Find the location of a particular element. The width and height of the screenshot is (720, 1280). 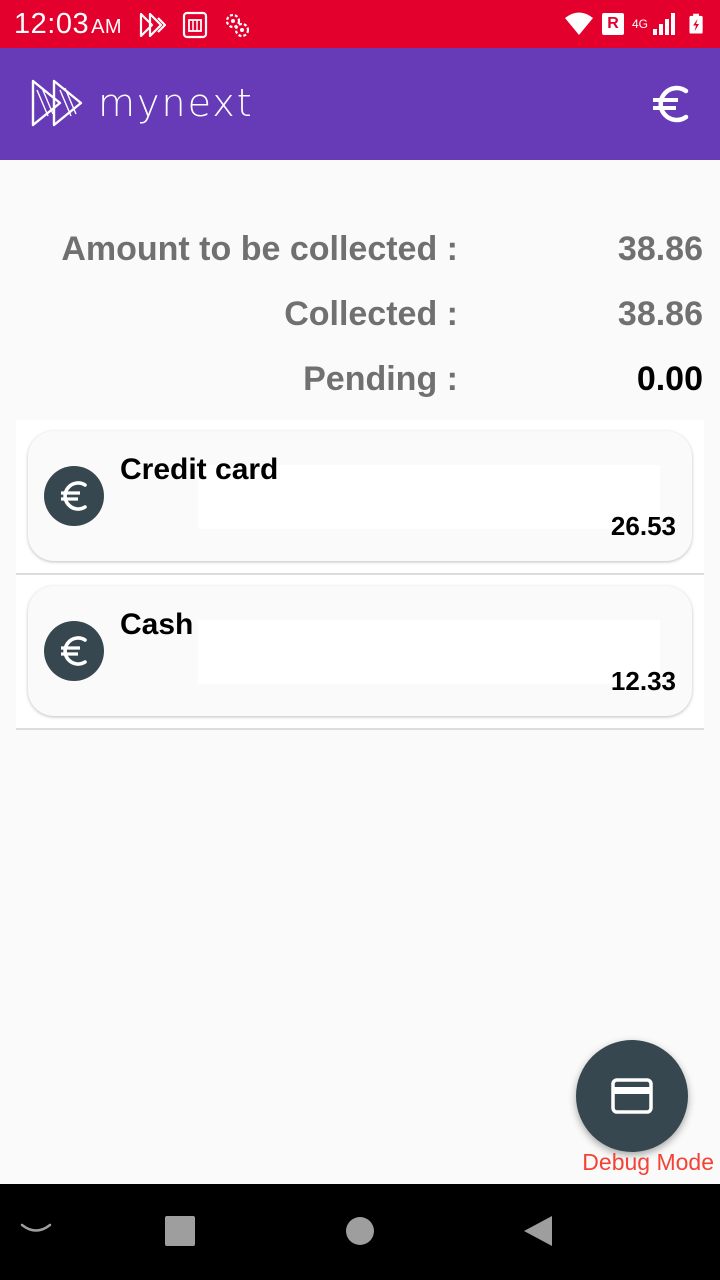

settings-gears-icon is located at coordinates (237, 25).